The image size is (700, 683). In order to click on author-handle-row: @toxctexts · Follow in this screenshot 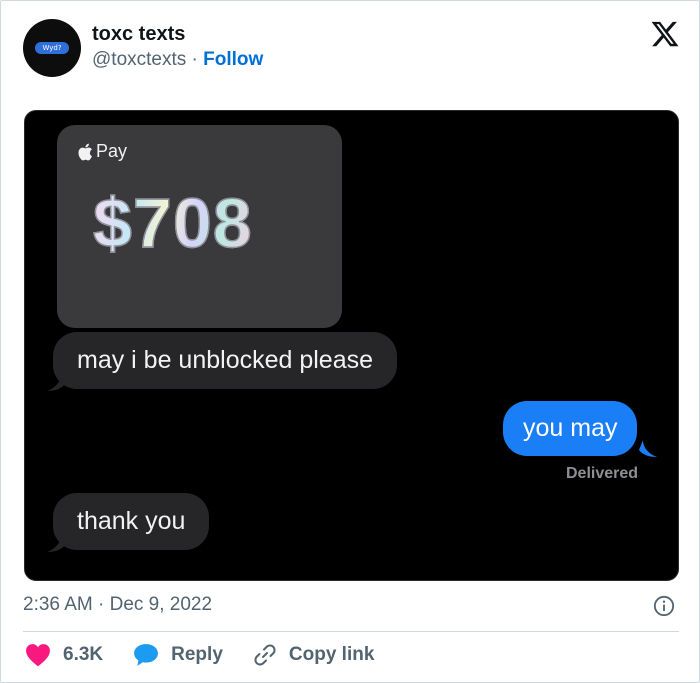, I will do `click(177, 60)`.